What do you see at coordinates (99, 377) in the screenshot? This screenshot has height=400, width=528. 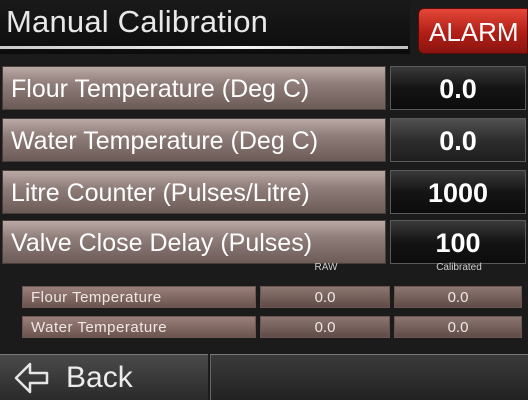 I see `back-button-label: Back` at bounding box center [99, 377].